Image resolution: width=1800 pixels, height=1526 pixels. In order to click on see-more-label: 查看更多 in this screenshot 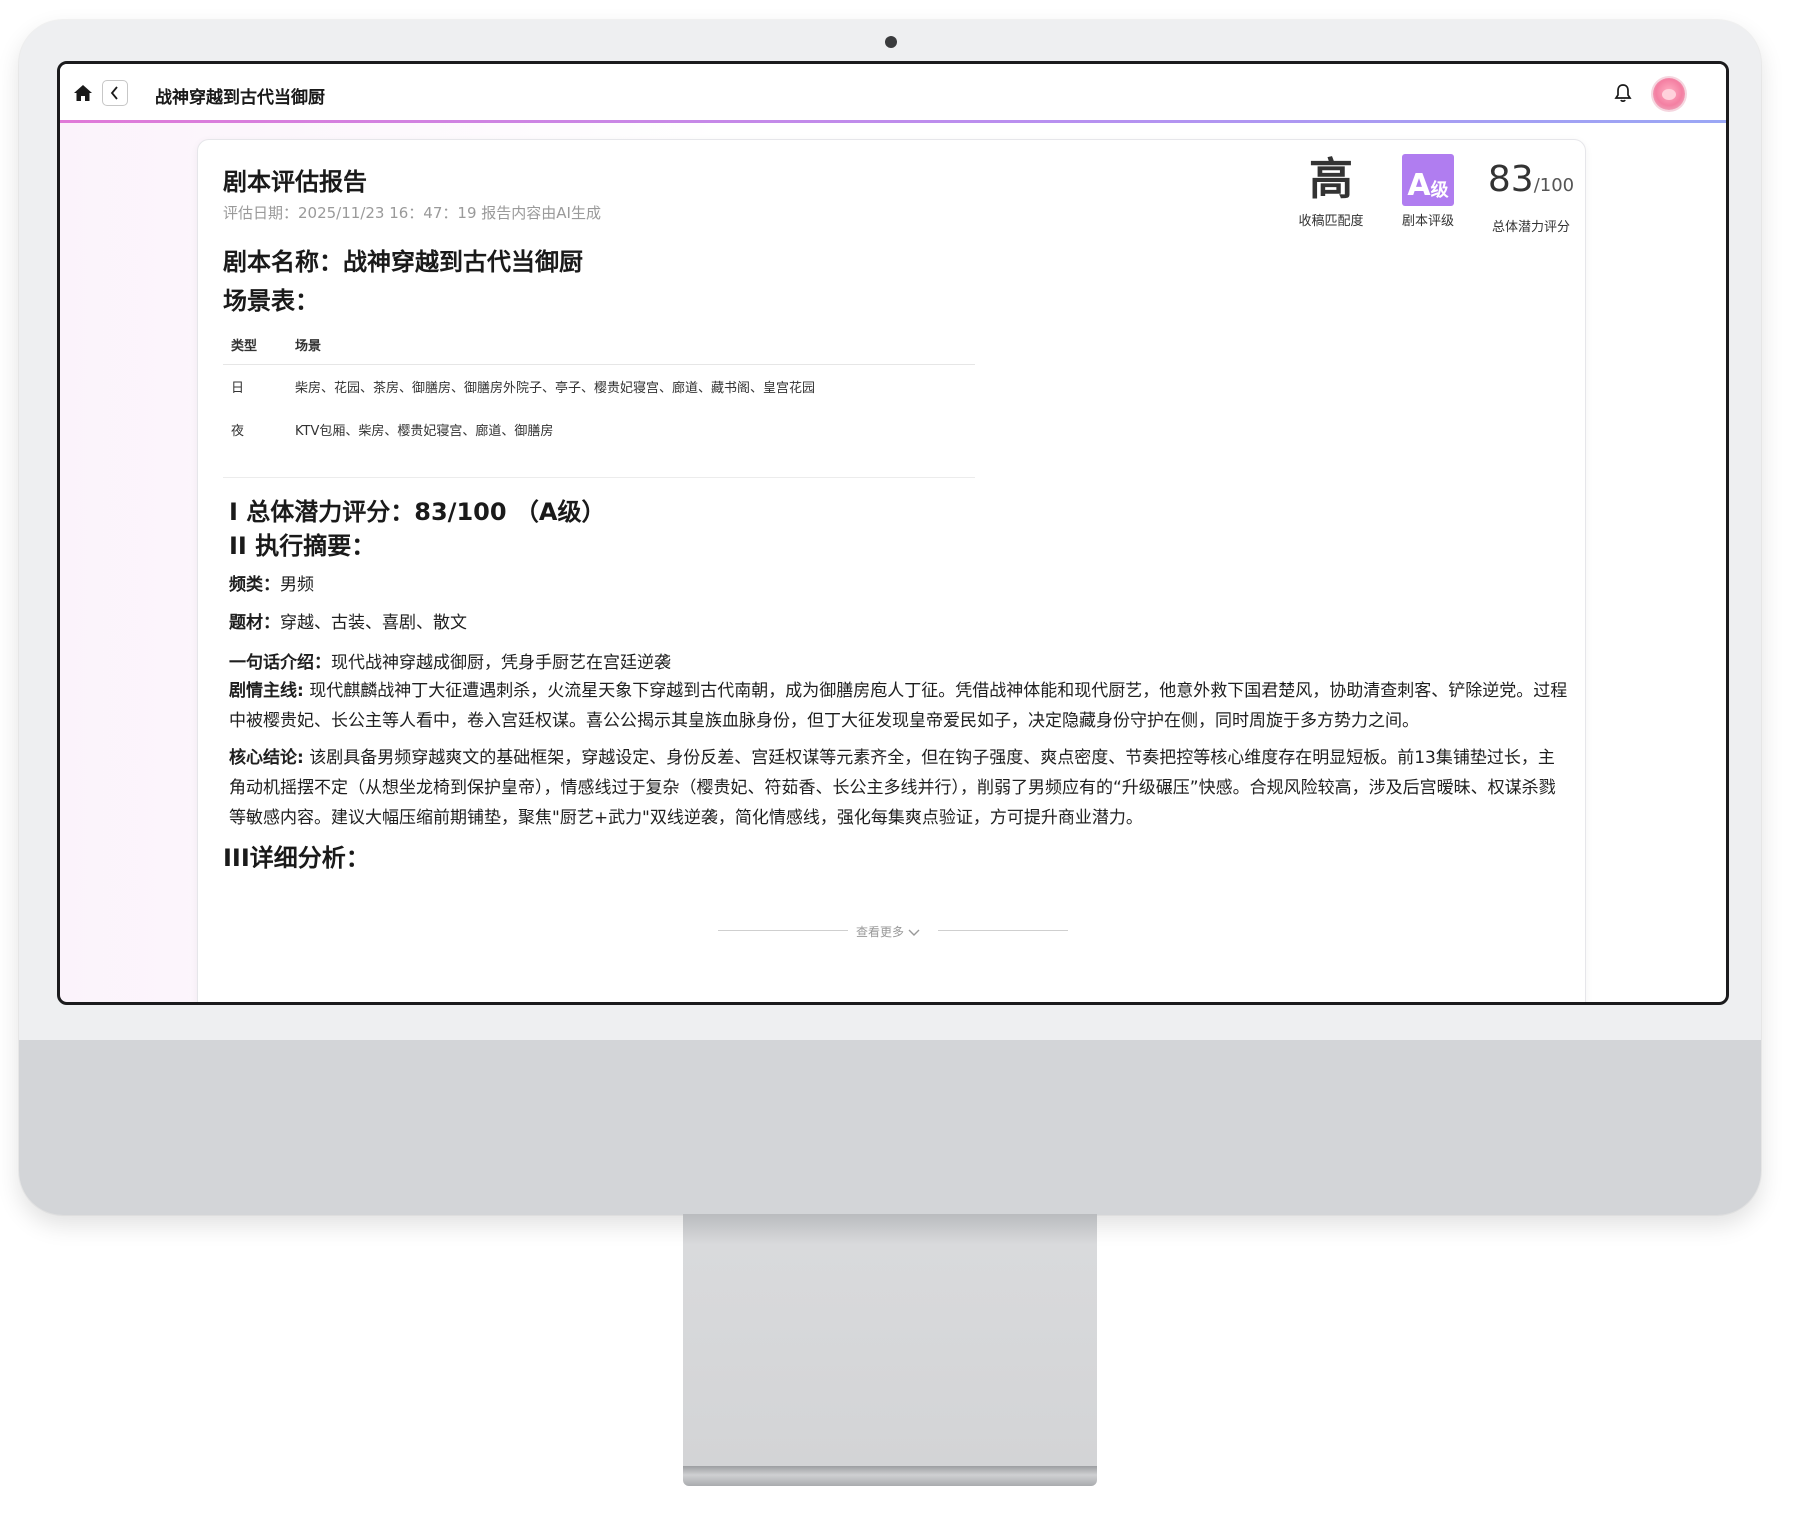, I will do `click(880, 932)`.